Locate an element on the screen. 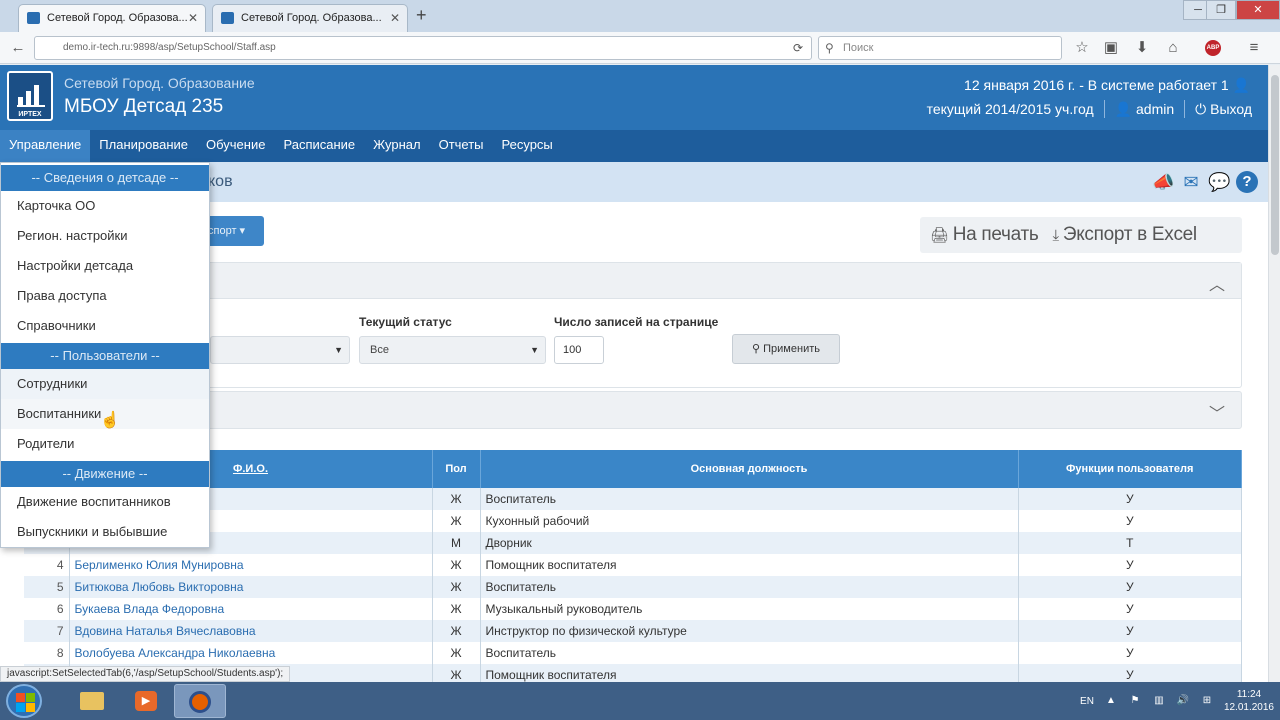 The width and height of the screenshot is (1280, 720). printer-icon: 🖨 is located at coordinates (939, 235).